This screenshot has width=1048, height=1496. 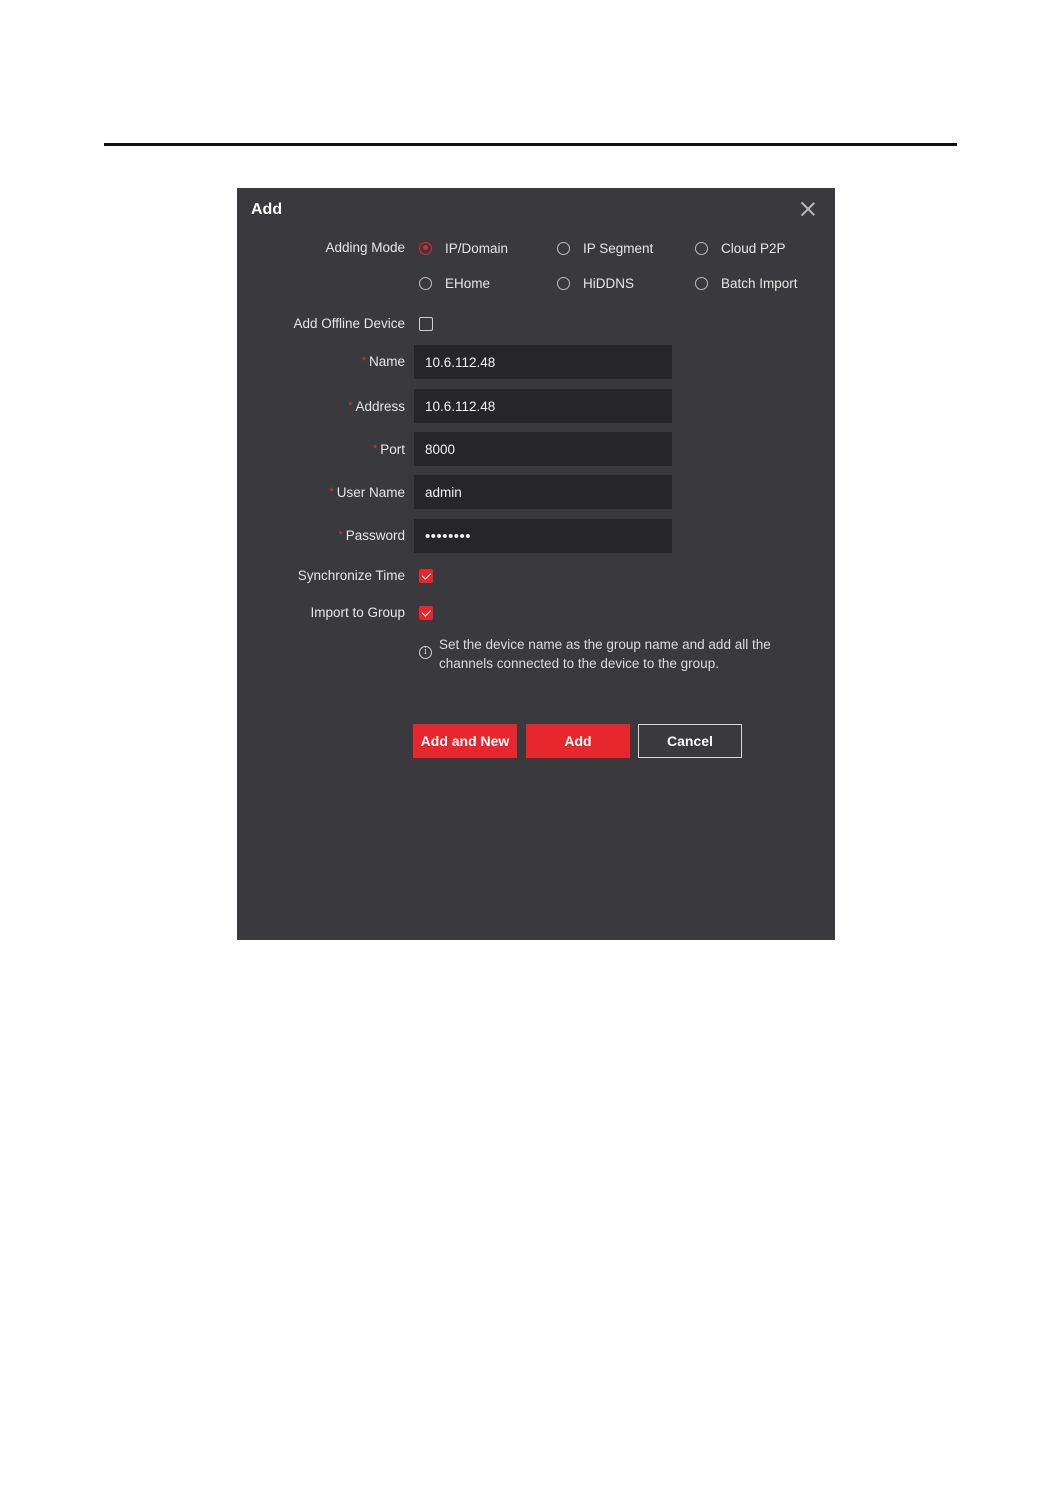 What do you see at coordinates (543, 492) in the screenshot?
I see `user-name-input` at bounding box center [543, 492].